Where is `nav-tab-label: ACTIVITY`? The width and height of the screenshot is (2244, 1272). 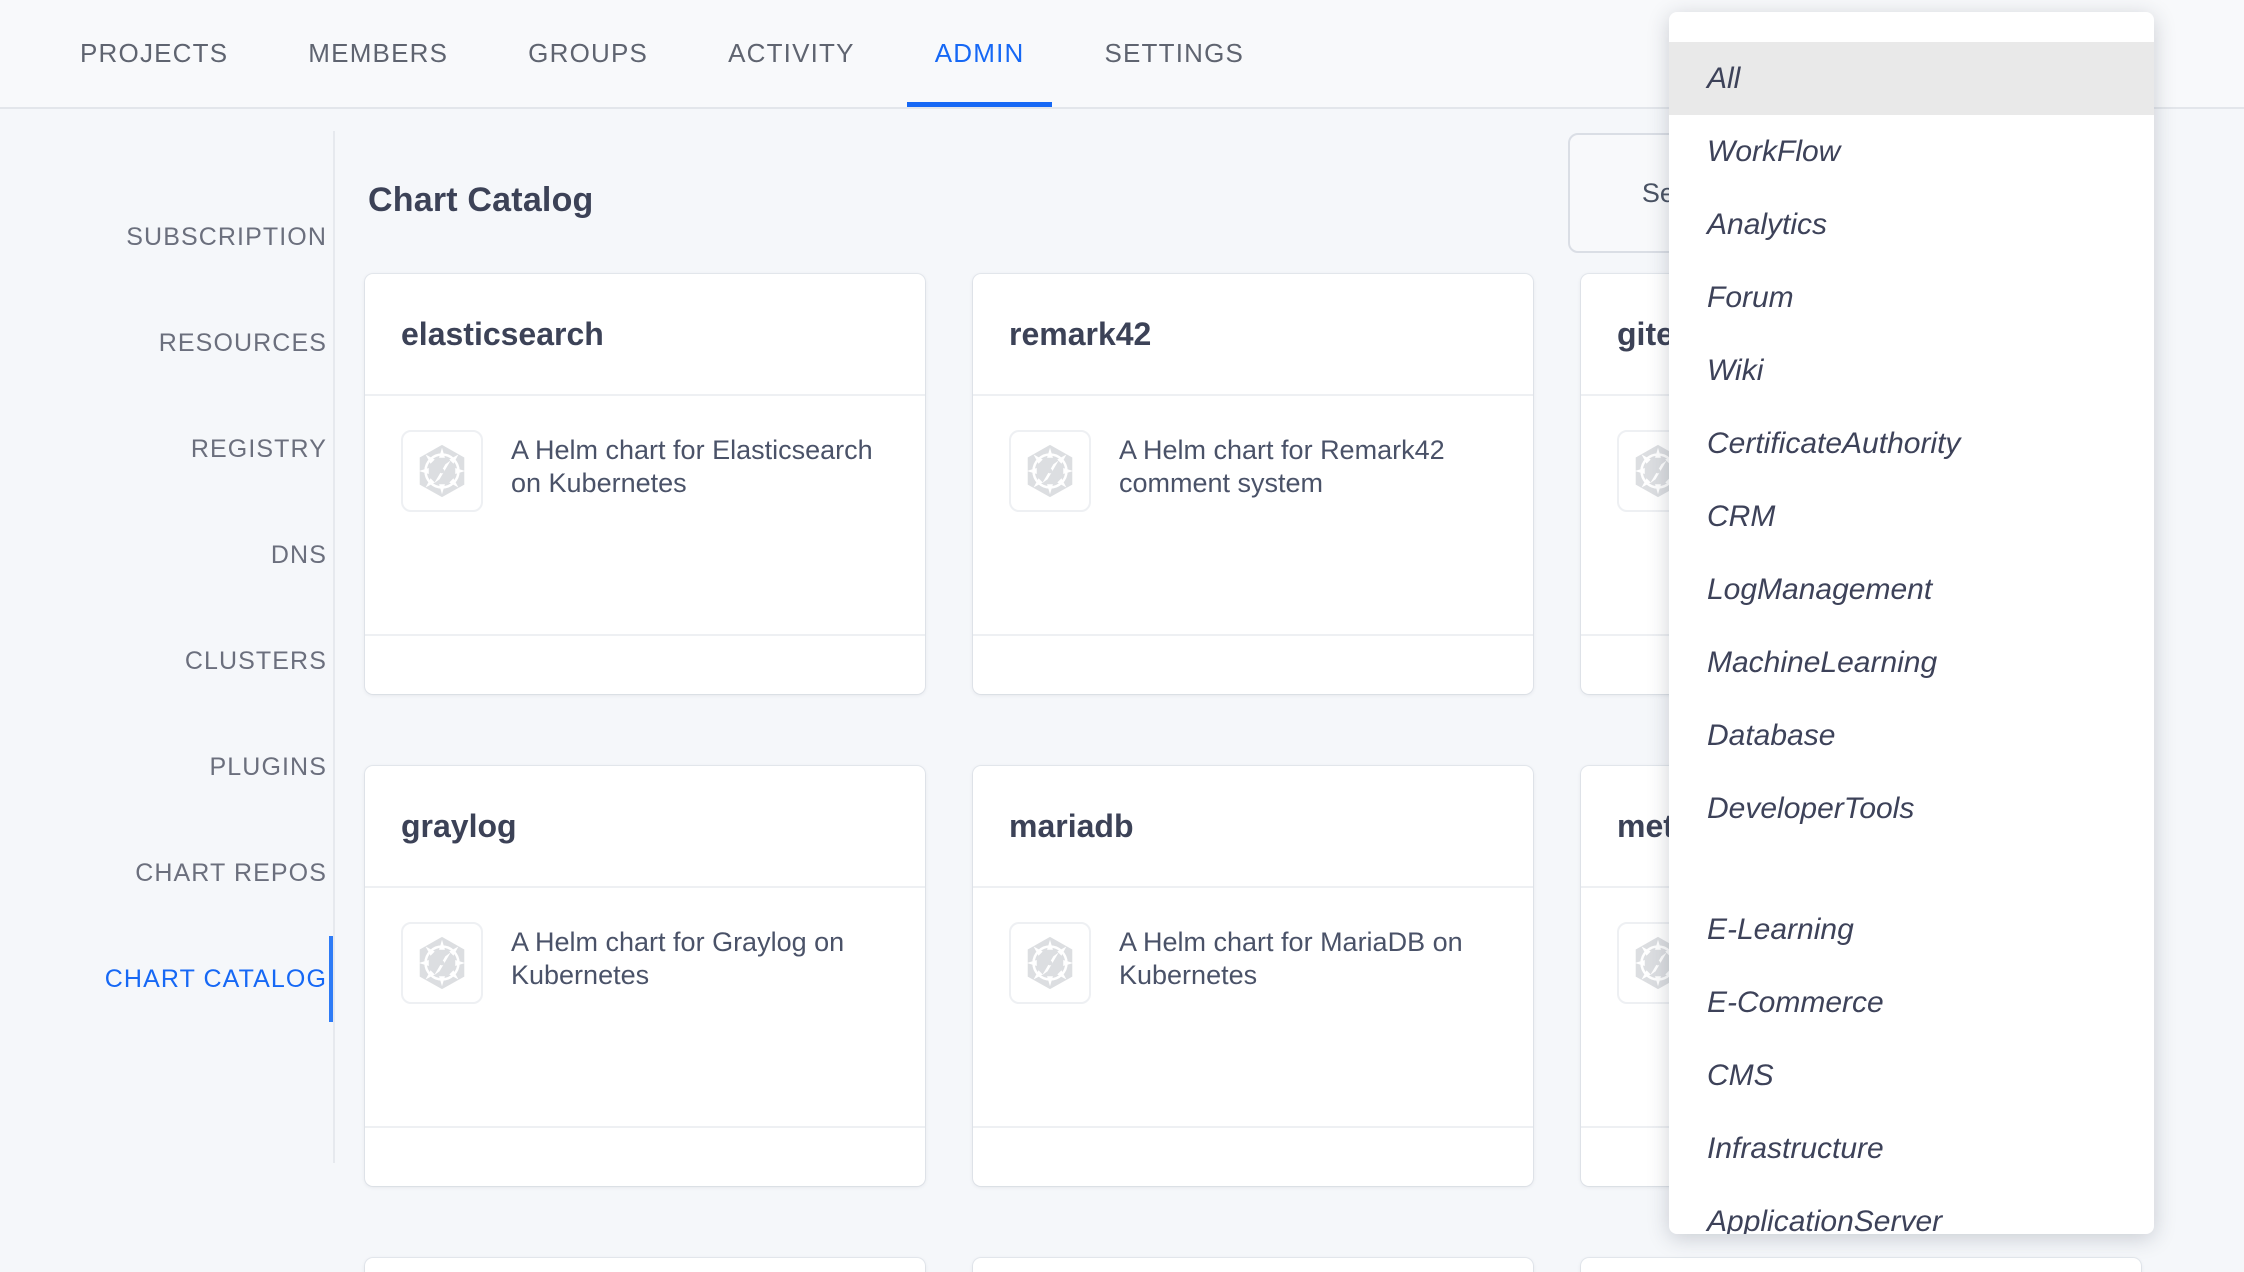 nav-tab-label: ACTIVITY is located at coordinates (791, 53).